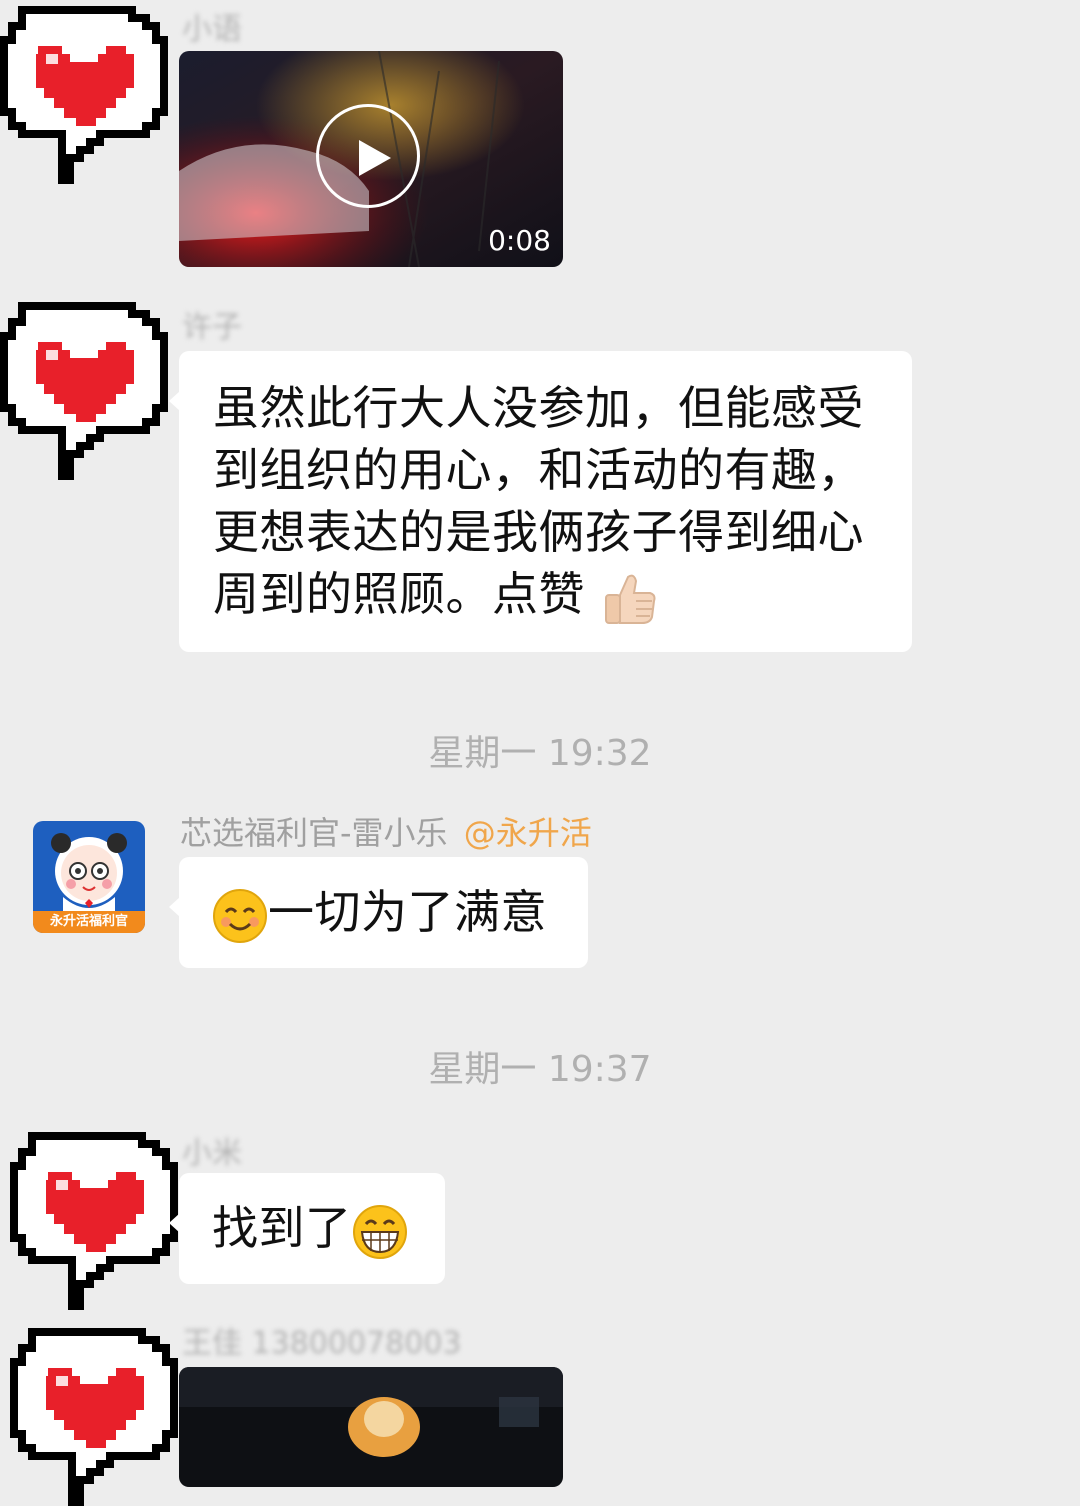 The image size is (1080, 1506). What do you see at coordinates (212, 1153) in the screenshot?
I see `sender-name: 小米` at bounding box center [212, 1153].